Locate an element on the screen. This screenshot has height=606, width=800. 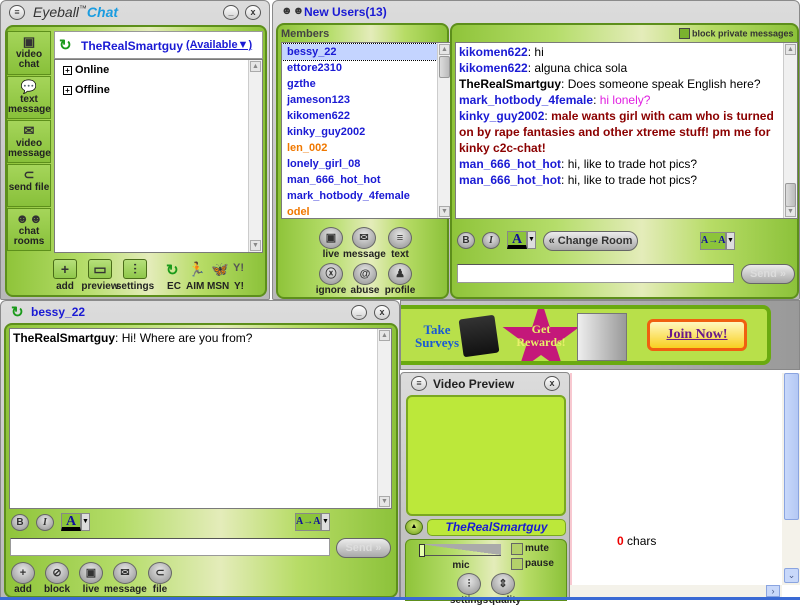
settings-button: ⫶ is located at coordinates (135, 269).